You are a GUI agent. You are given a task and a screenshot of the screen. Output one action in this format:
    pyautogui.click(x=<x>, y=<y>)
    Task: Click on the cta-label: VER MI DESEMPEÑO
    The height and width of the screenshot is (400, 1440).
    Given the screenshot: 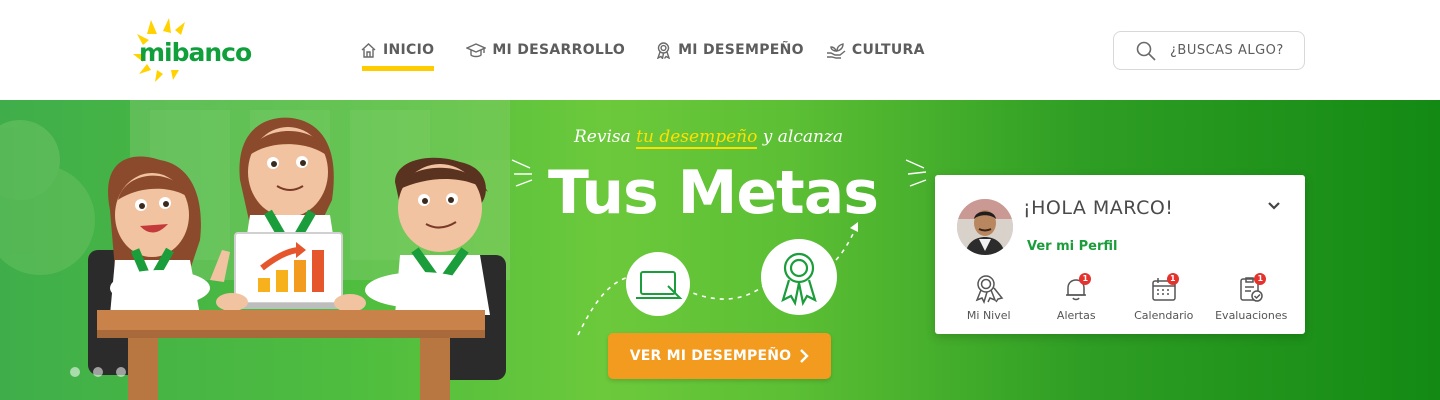 What is the action you would take?
    pyautogui.click(x=710, y=356)
    